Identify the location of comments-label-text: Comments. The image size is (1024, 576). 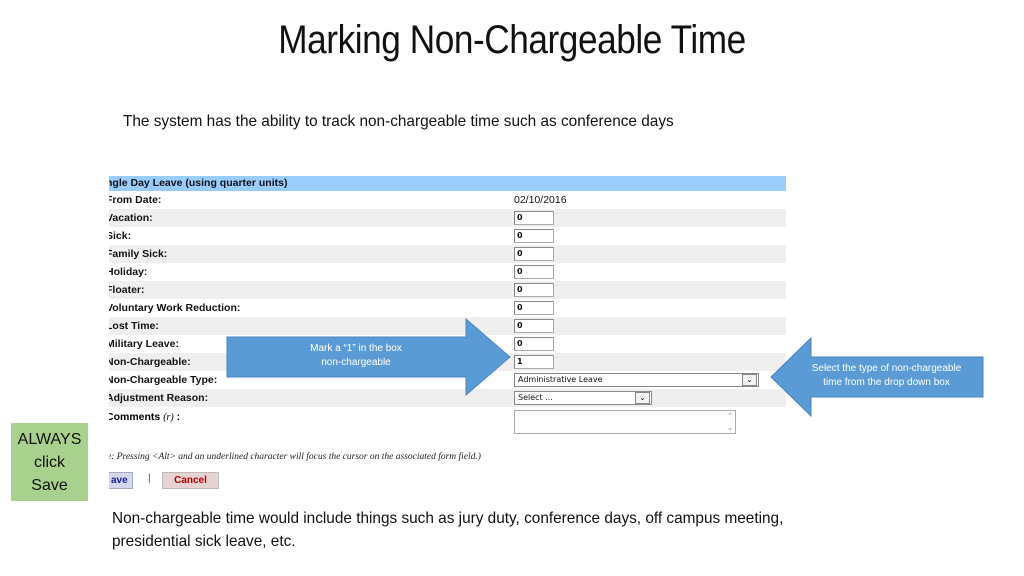
(135, 417).